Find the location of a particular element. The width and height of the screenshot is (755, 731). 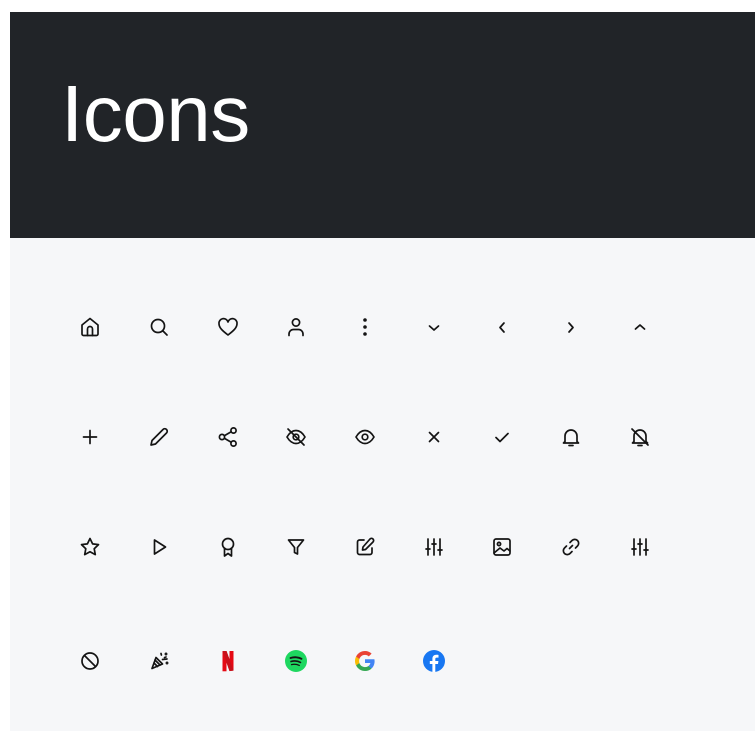

image-icon is located at coordinates (502, 547).